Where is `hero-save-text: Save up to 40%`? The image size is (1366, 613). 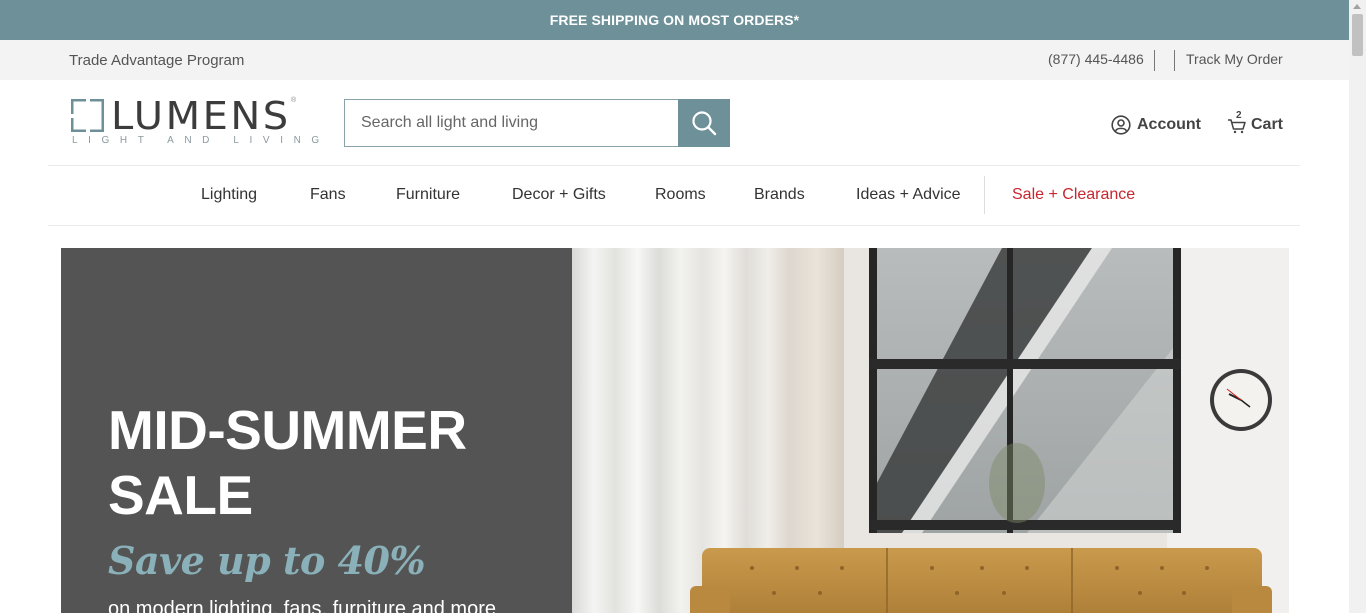 hero-save-text: Save up to 40% is located at coordinates (267, 560).